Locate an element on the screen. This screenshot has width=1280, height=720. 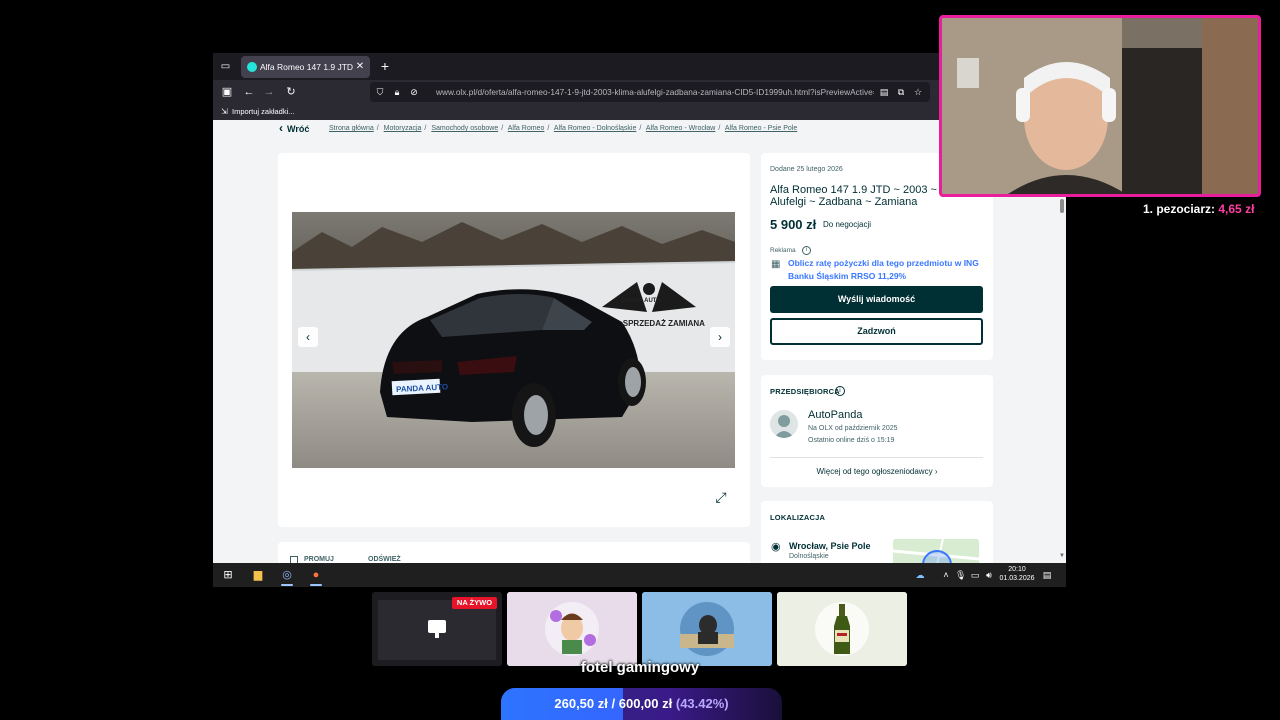
notification-icon: ▤ is located at coordinates (1047, 575).